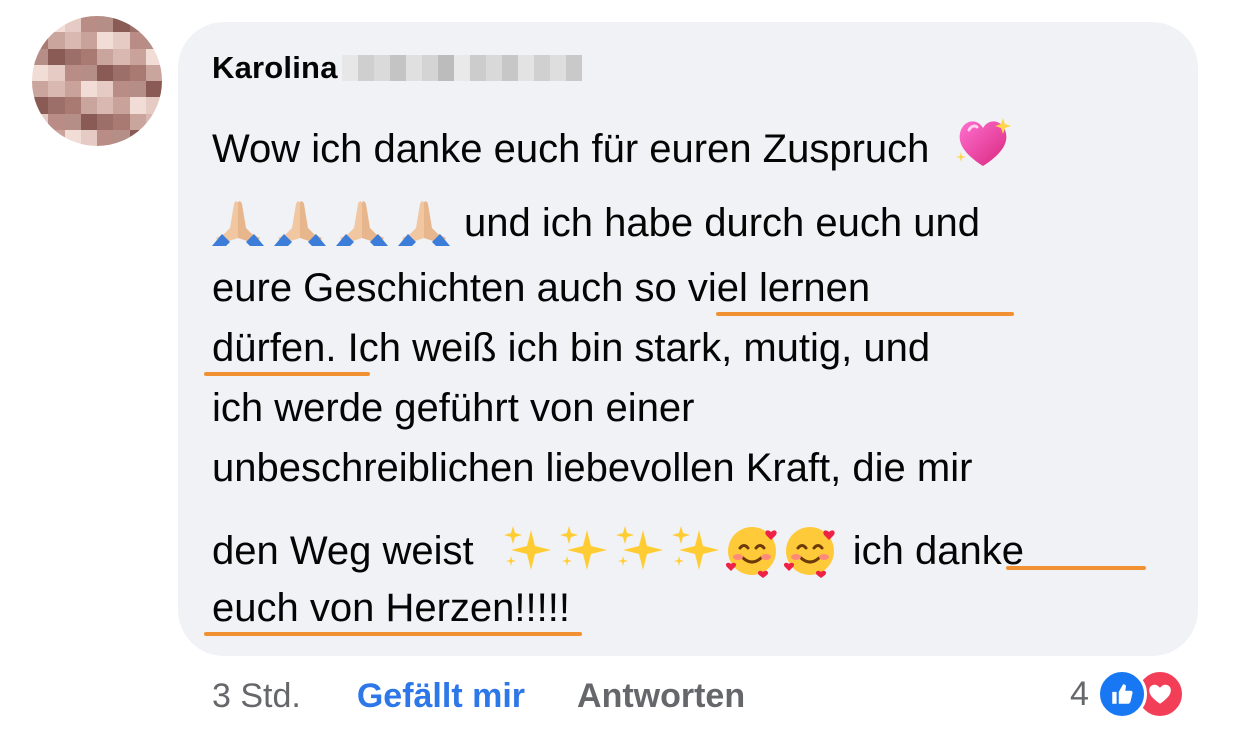 Image resolution: width=1242 pixels, height=743 pixels. What do you see at coordinates (722, 223) in the screenshot?
I see `comment-text: und ich habe durch euch und` at bounding box center [722, 223].